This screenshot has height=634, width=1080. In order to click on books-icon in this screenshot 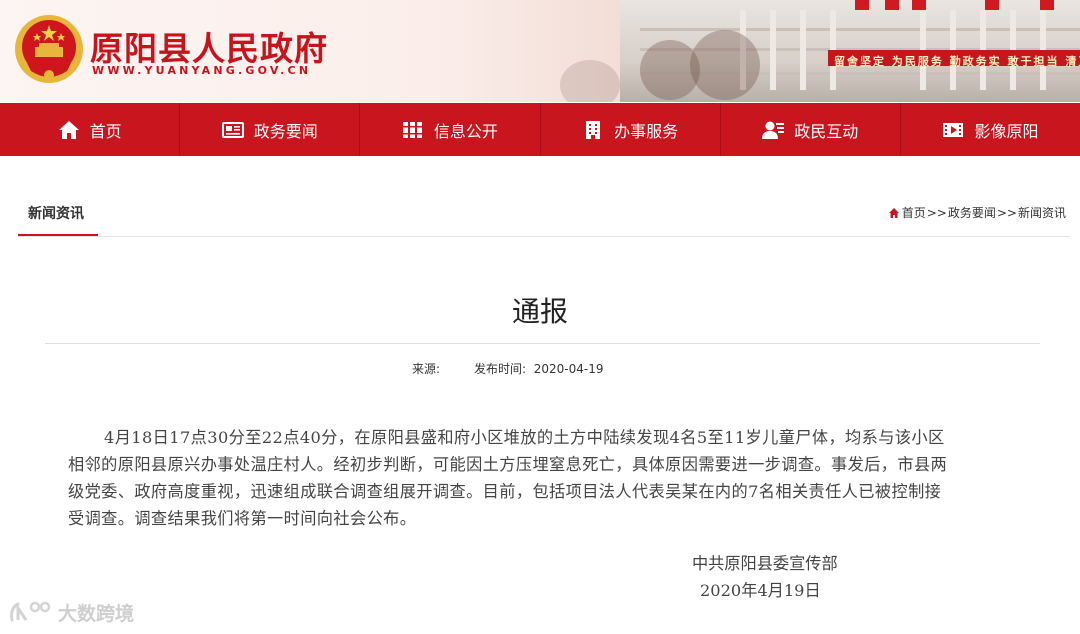, I will do `click(412, 129)`.